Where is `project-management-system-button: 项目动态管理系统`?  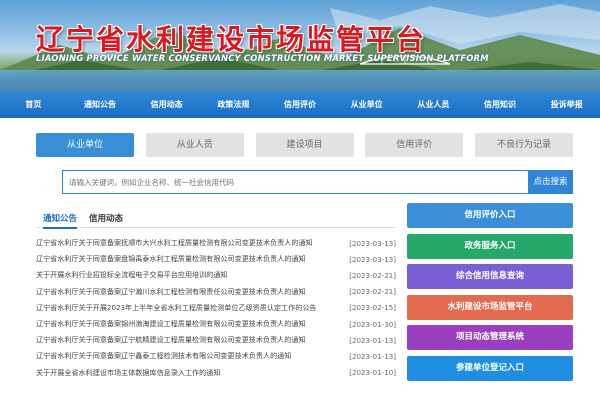 project-management-system-button: 项目动态管理系统 is located at coordinates (490, 337).